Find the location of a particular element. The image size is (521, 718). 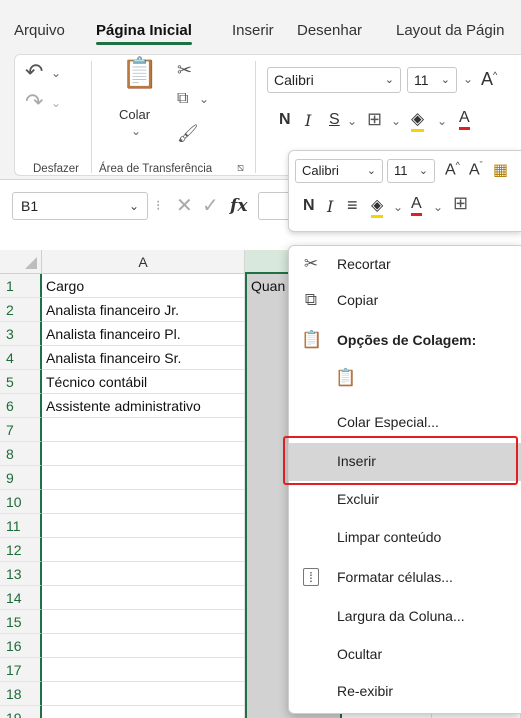

separator is located at coordinates (255, 117).